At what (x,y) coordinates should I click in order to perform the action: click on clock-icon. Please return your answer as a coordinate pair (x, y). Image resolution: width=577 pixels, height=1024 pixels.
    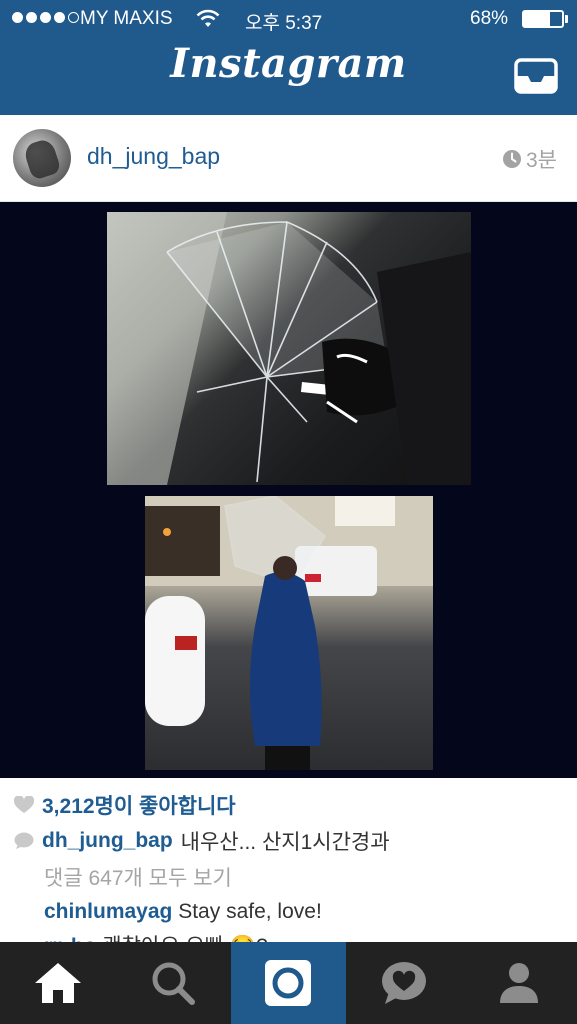
    Looking at the image, I should click on (512, 159).